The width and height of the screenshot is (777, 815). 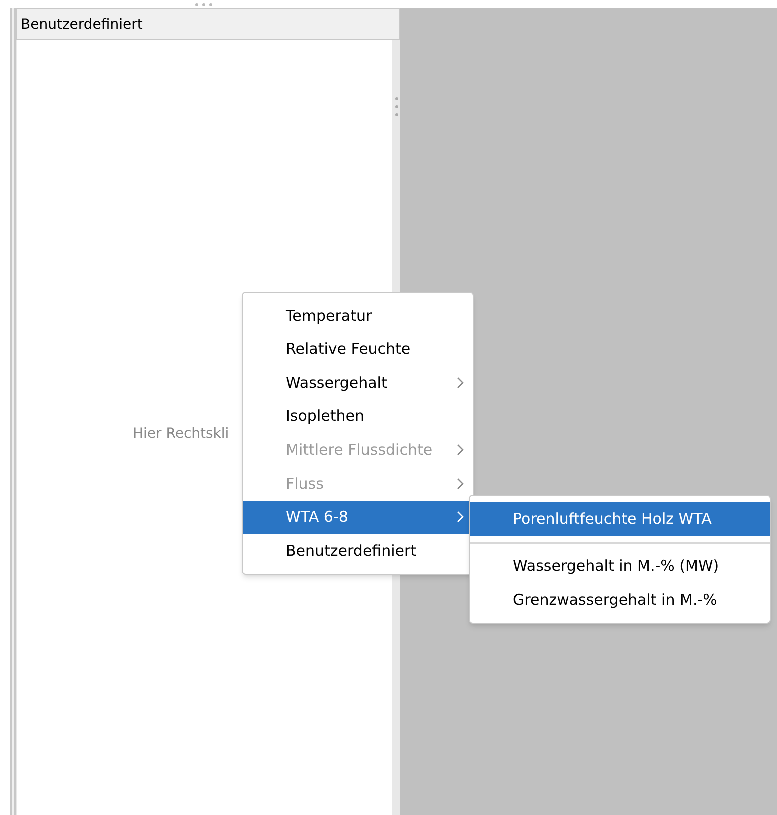 I want to click on grip-icon, so click(x=204, y=5).